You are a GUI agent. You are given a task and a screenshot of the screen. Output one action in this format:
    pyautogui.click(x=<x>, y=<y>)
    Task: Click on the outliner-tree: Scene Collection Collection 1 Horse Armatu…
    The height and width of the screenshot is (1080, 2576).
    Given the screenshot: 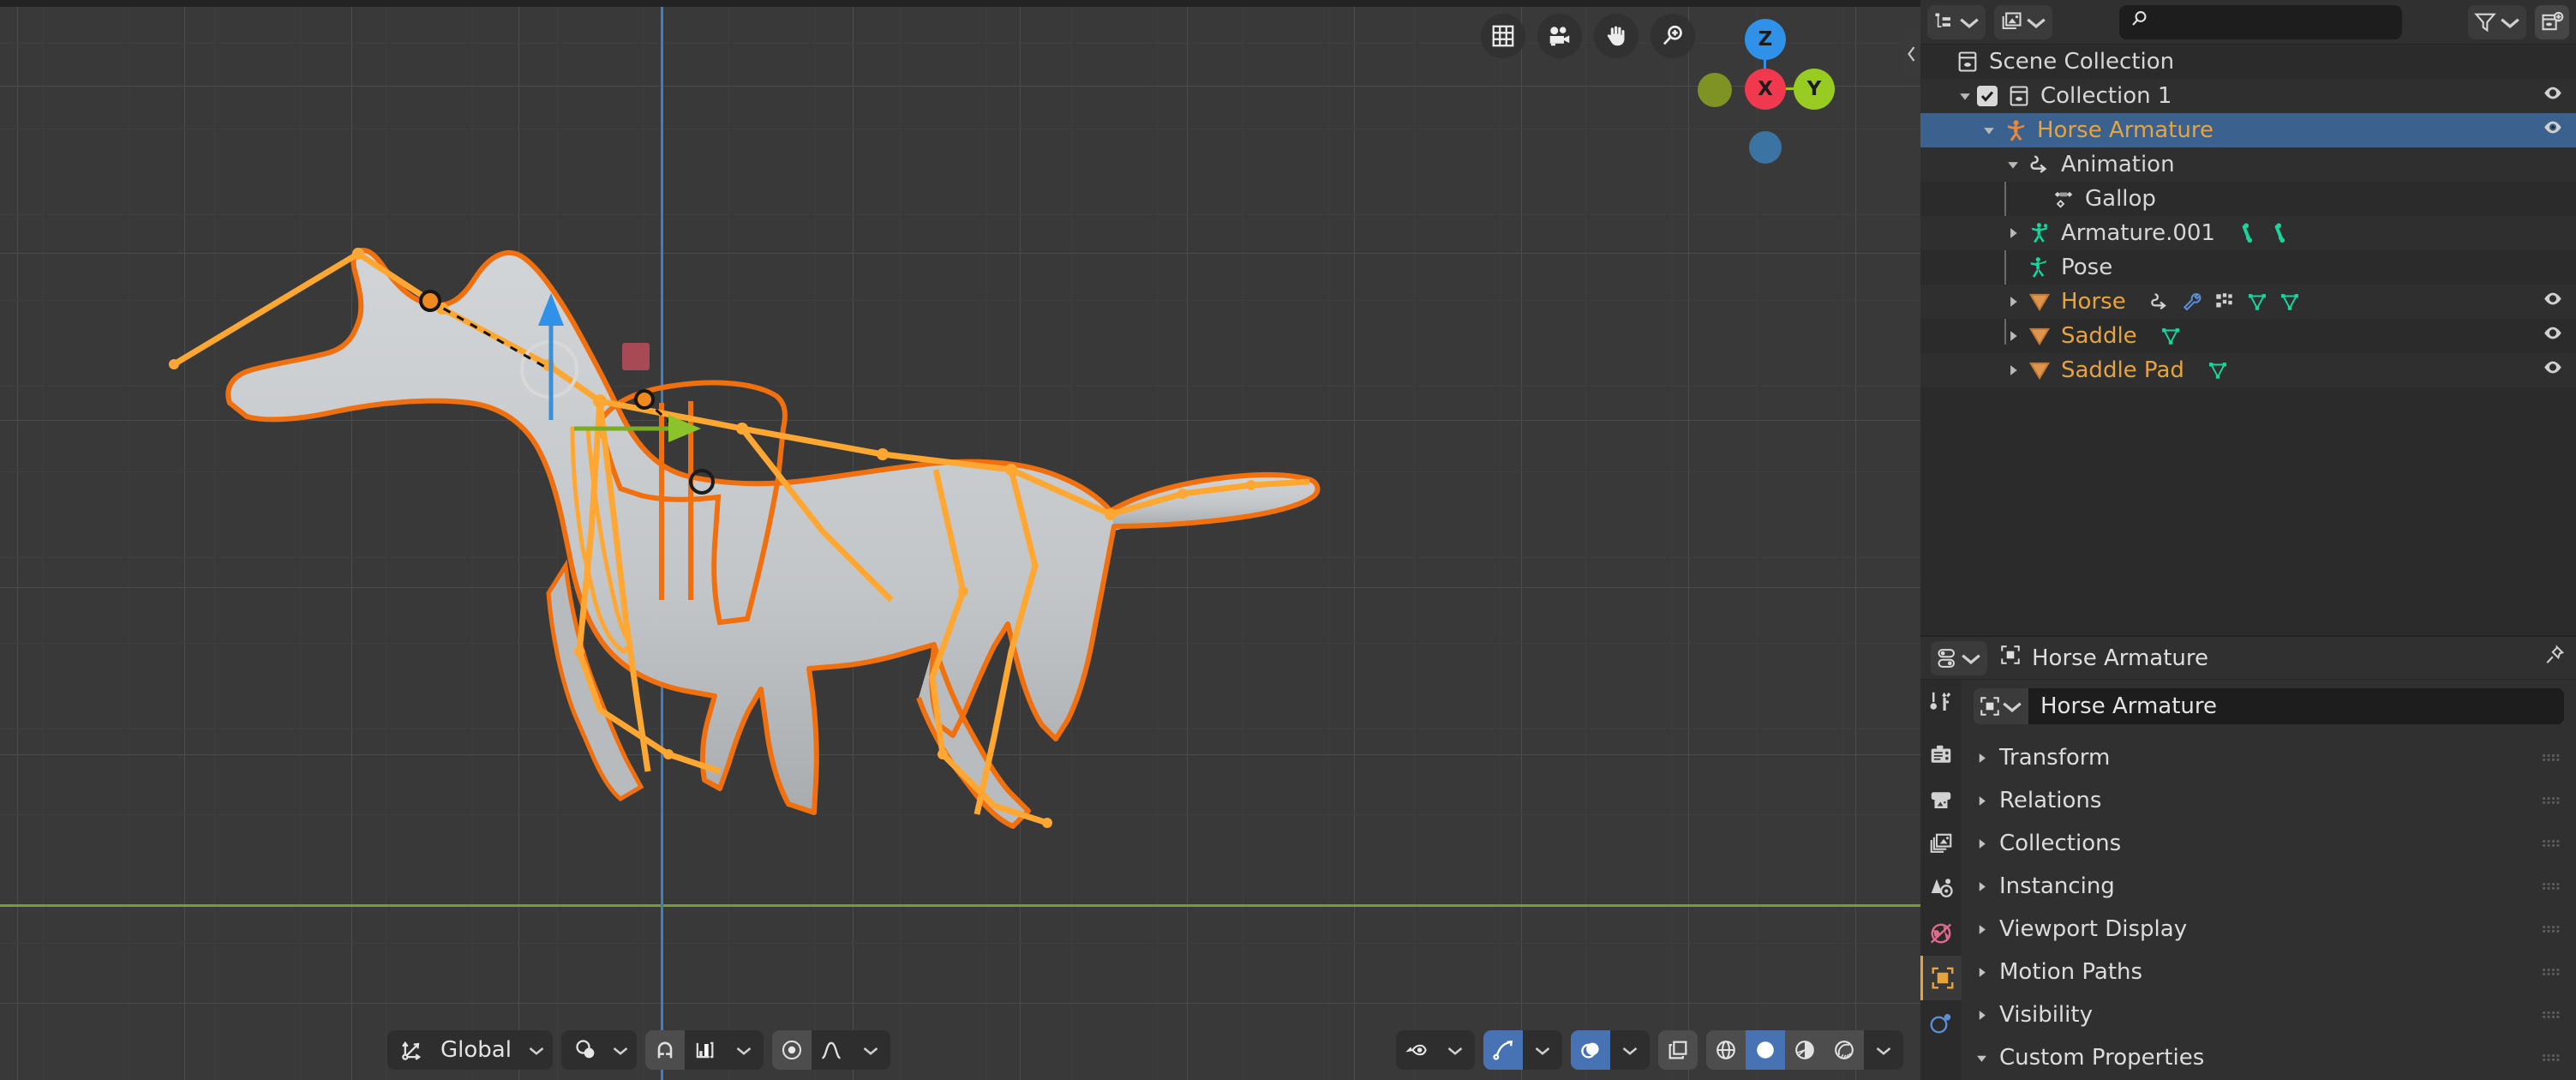 What is the action you would take?
    pyautogui.click(x=2248, y=216)
    